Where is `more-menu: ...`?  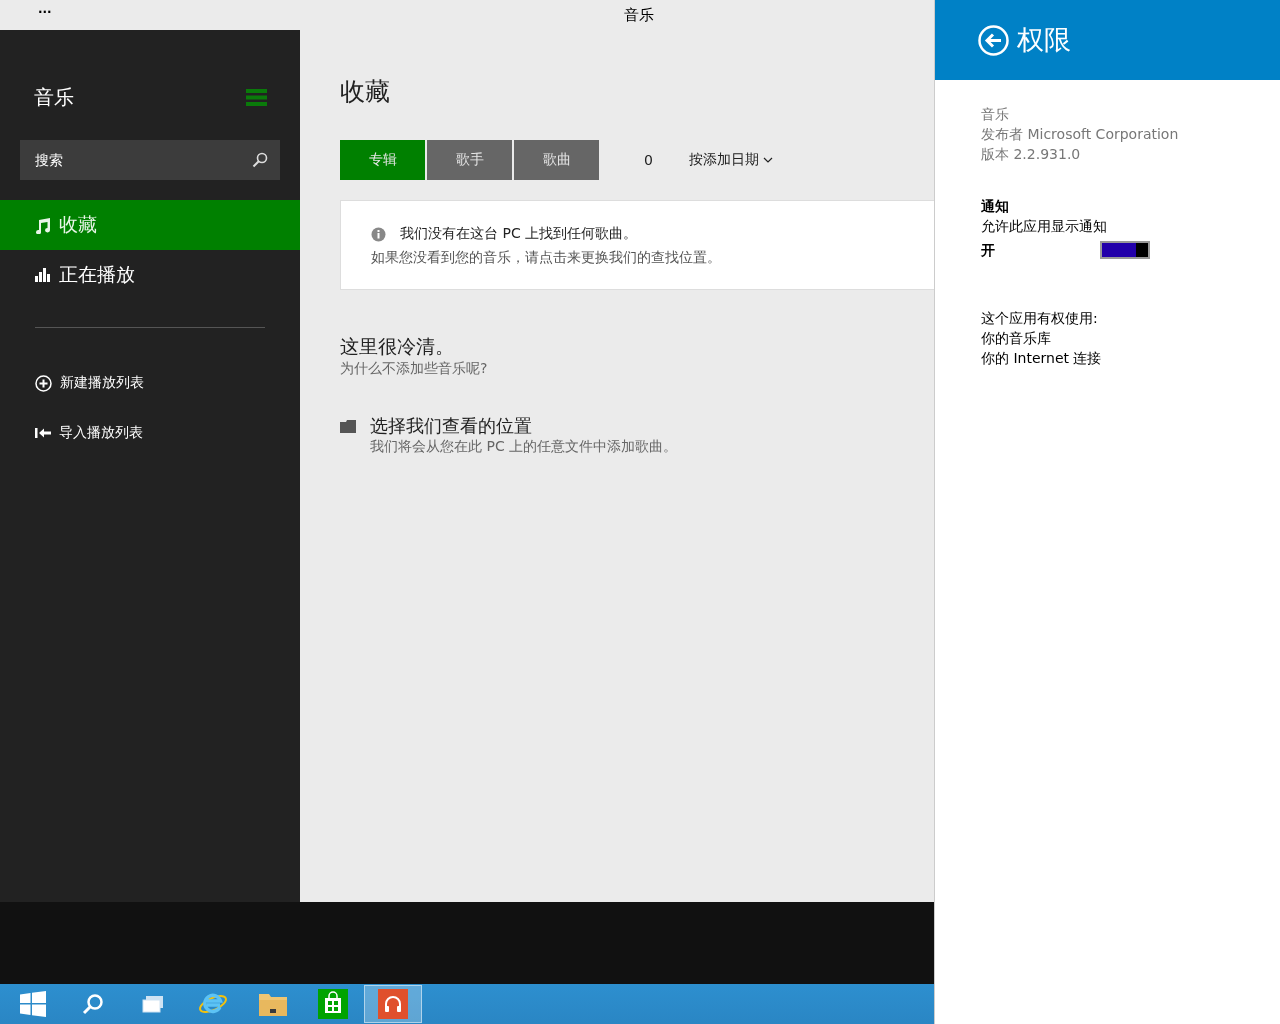
more-menu: ... is located at coordinates (45, 9).